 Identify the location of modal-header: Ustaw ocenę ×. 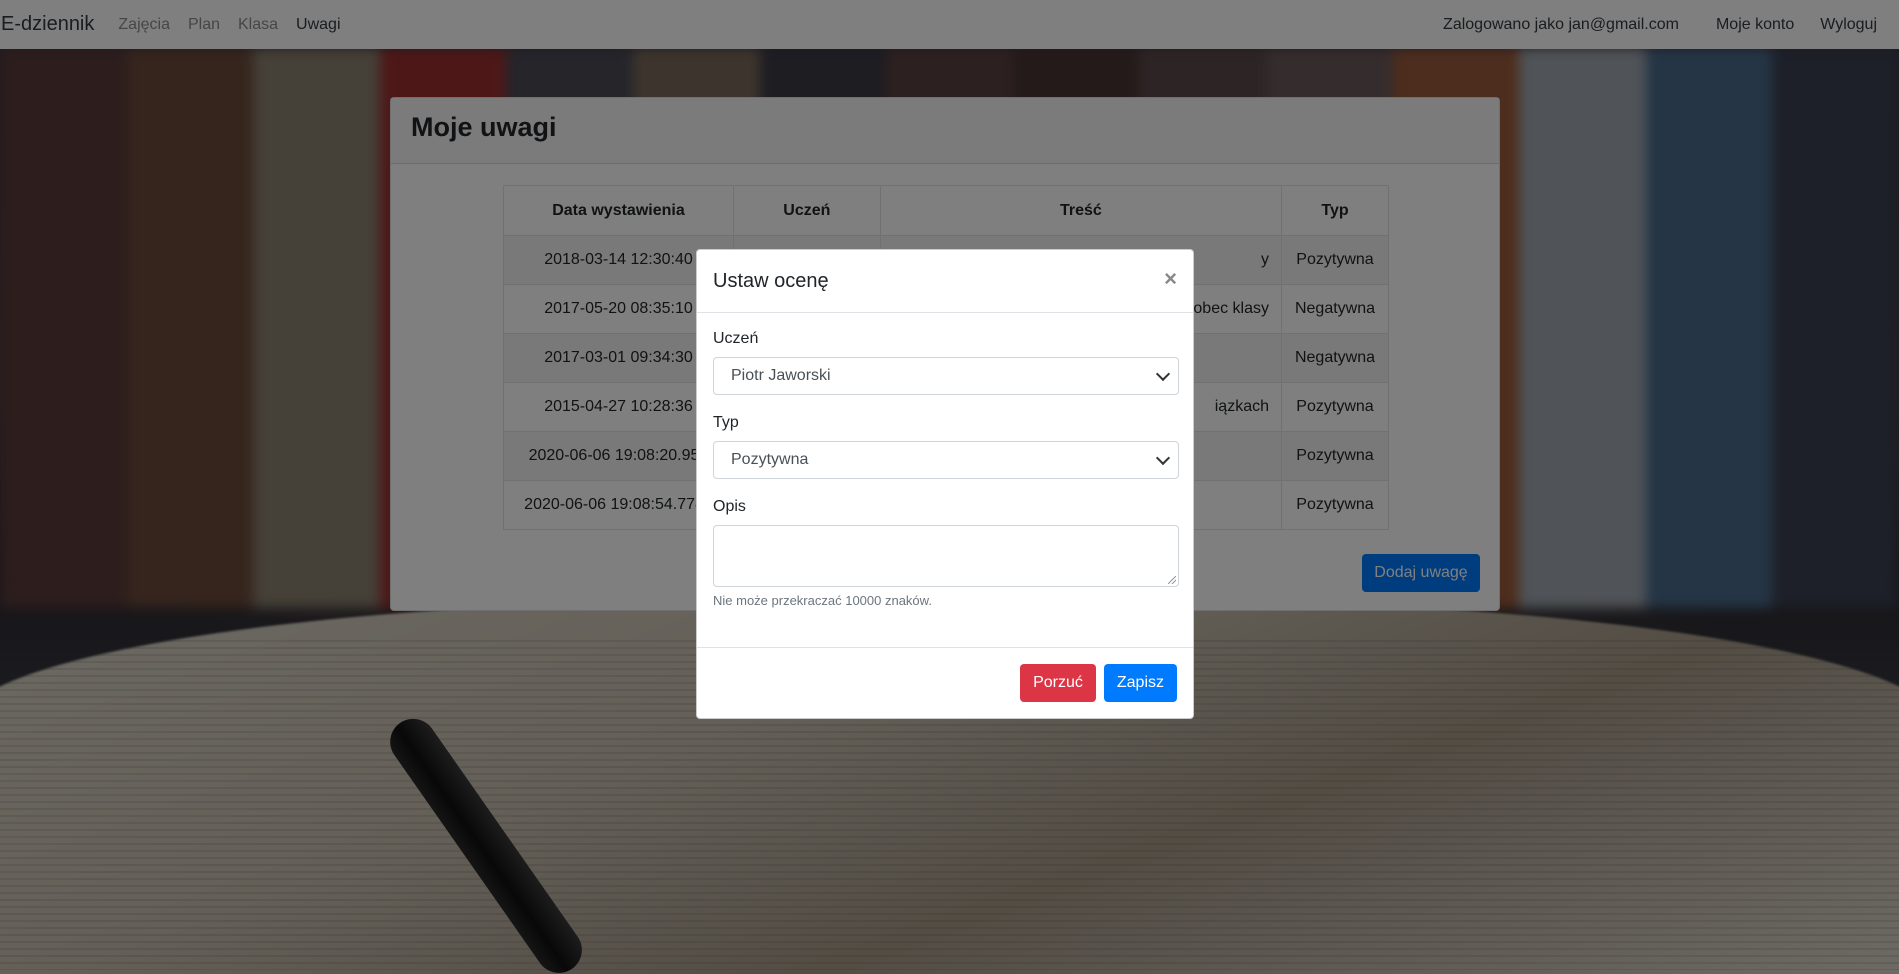
(945, 281).